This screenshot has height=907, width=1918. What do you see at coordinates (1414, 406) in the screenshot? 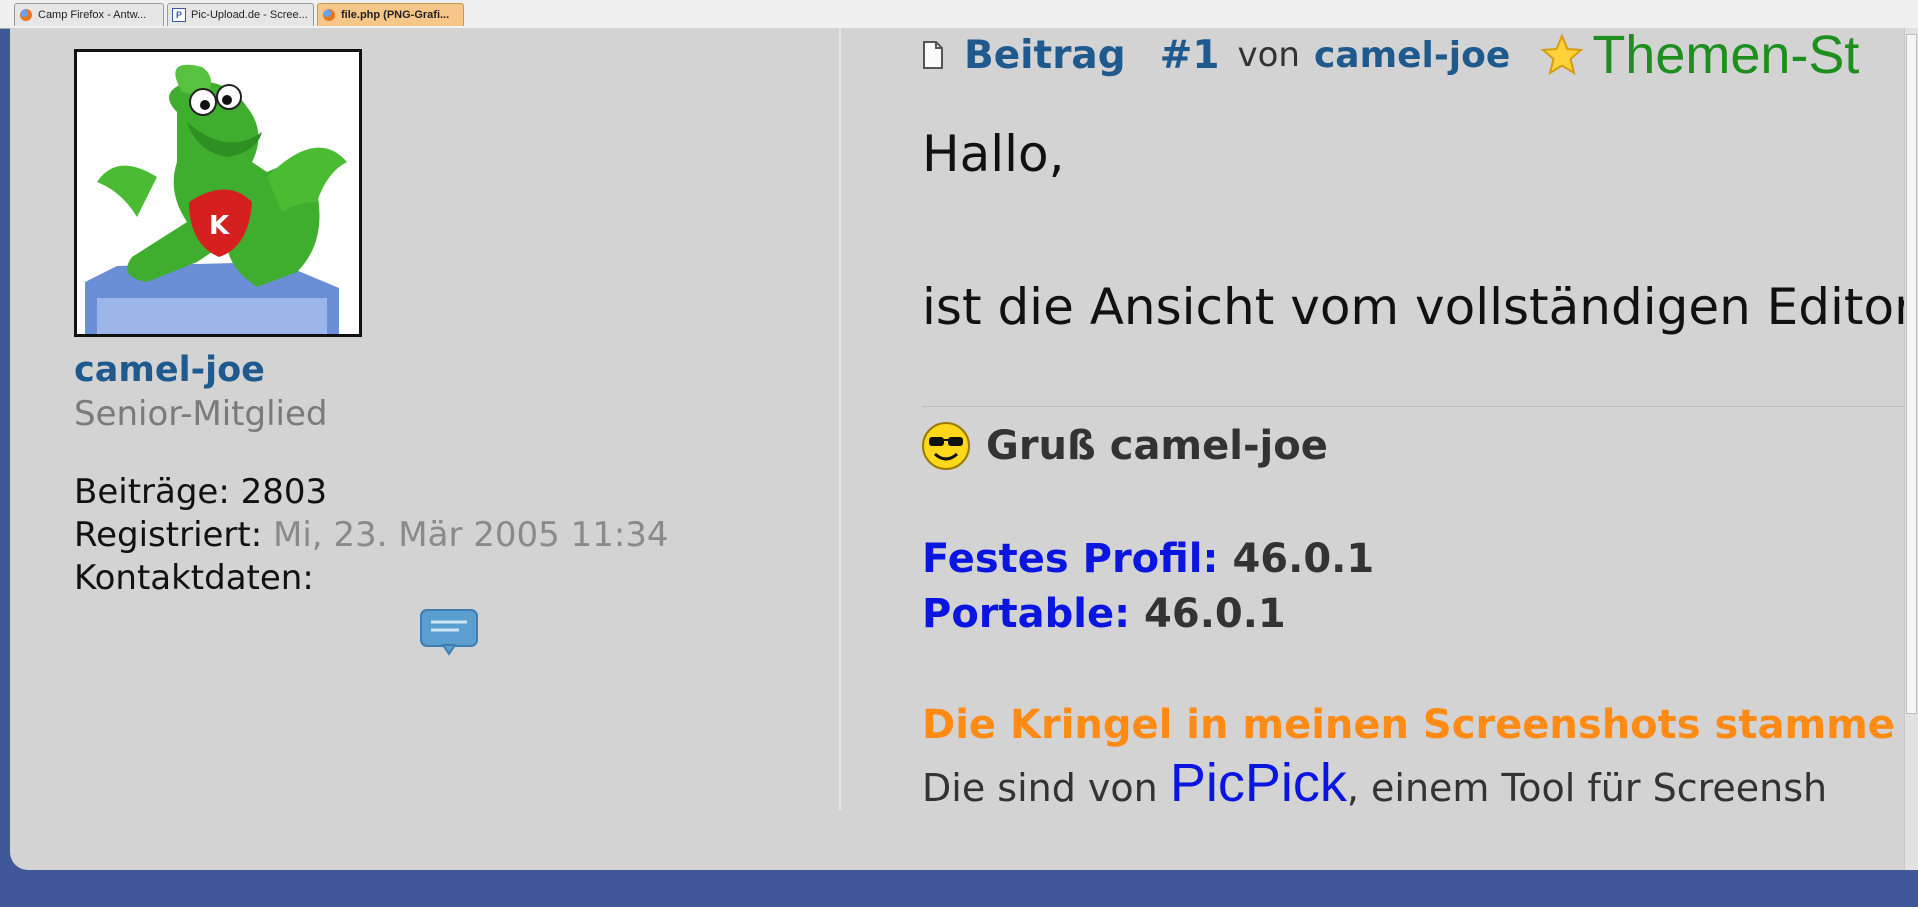
I see `signature-divider` at bounding box center [1414, 406].